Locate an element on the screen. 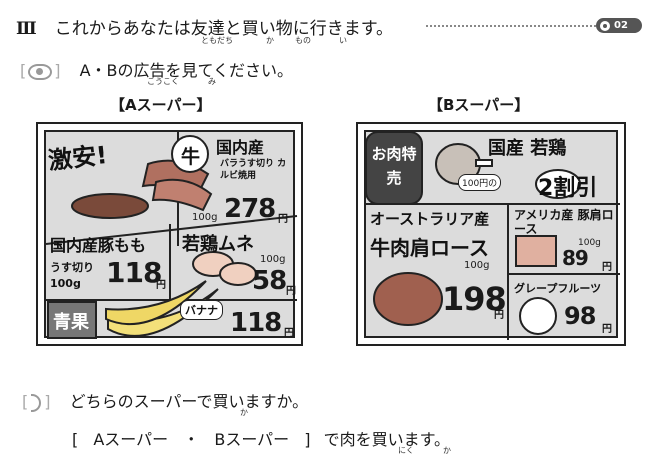 The width and height of the screenshot is (660, 464). pork-name: 国内産豚もも is located at coordinates (98, 245).